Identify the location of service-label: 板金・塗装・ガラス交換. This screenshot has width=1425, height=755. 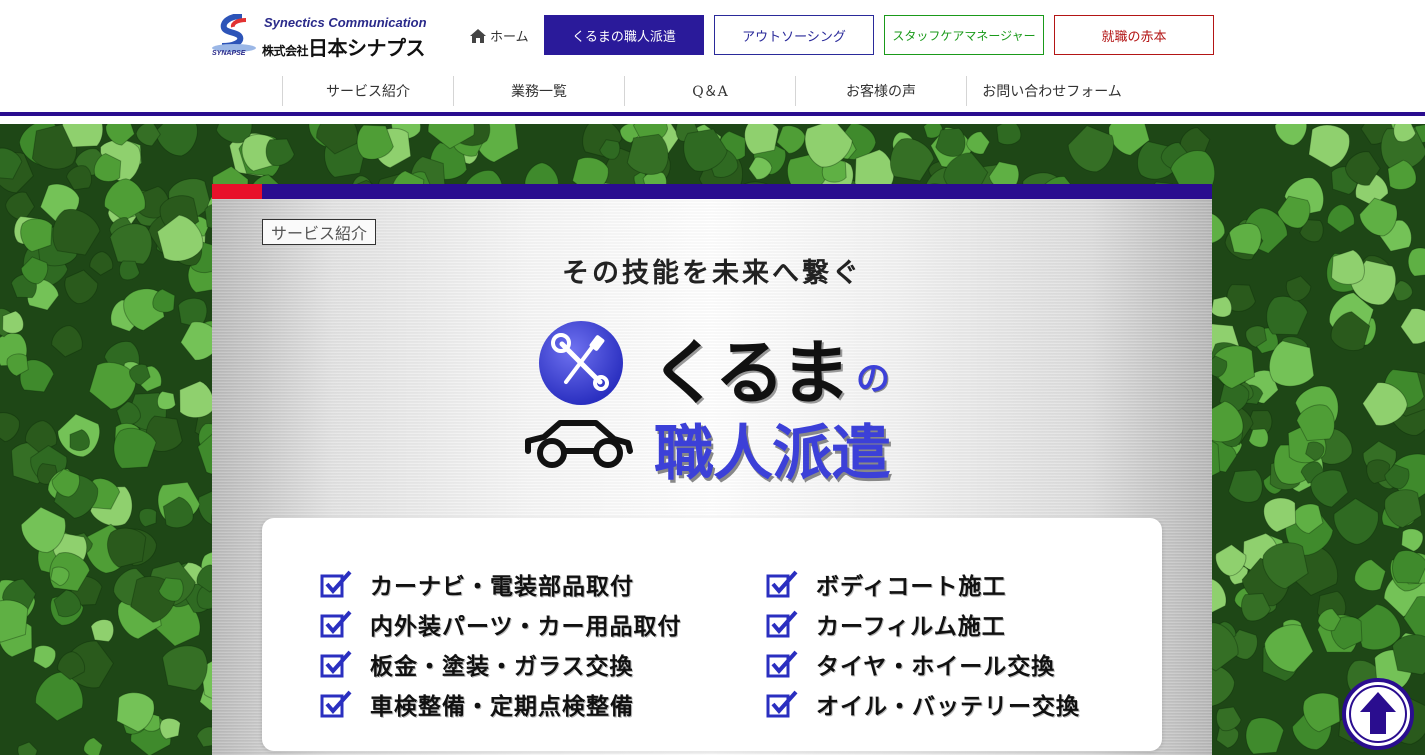
(502, 667).